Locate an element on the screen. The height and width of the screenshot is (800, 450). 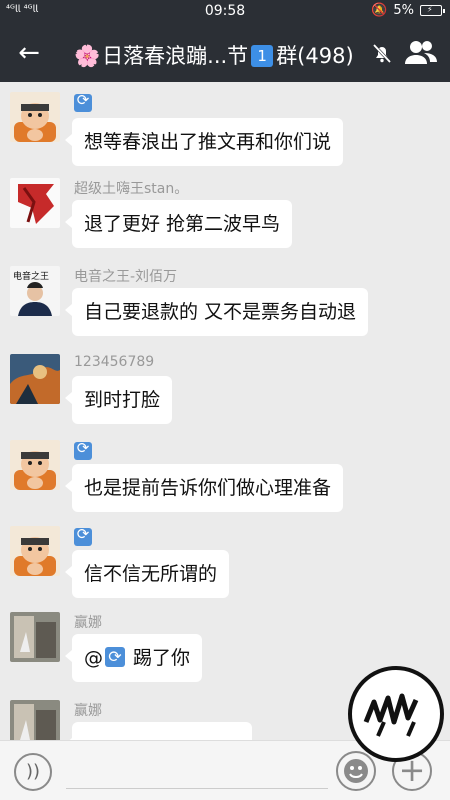
message-bubble is located at coordinates (158, 731).